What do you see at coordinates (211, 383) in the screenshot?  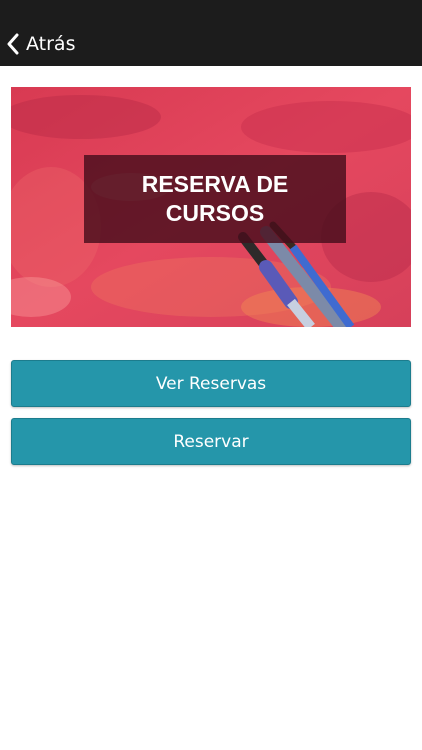 I see `view-bookings-button: Ver Reservas` at bounding box center [211, 383].